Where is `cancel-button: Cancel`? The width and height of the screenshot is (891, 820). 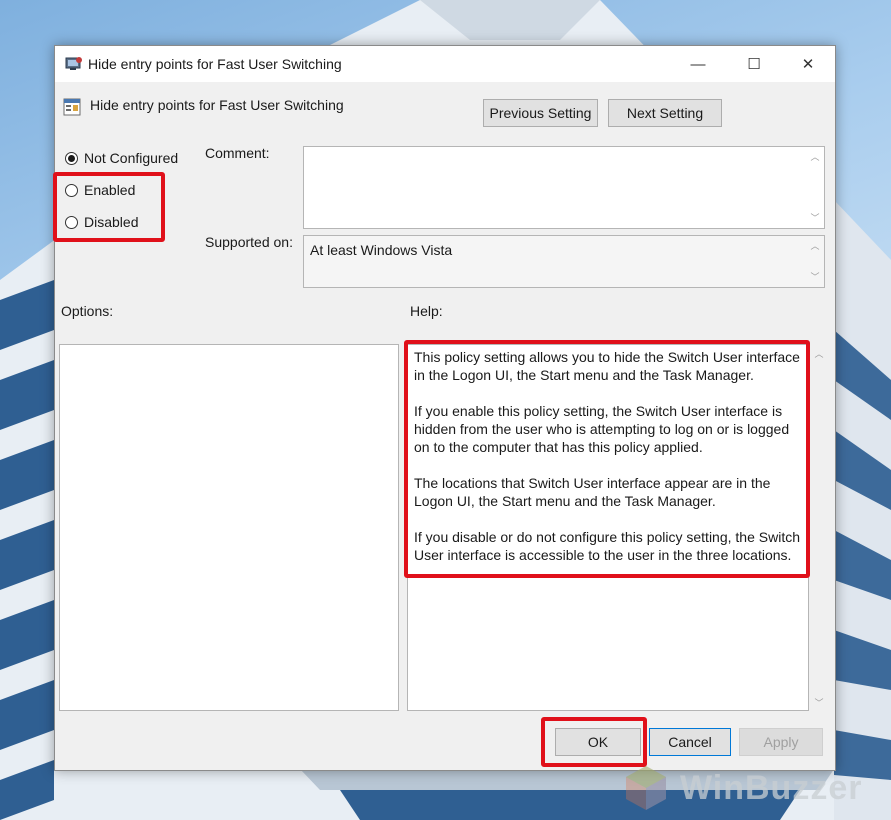
cancel-button: Cancel is located at coordinates (690, 742).